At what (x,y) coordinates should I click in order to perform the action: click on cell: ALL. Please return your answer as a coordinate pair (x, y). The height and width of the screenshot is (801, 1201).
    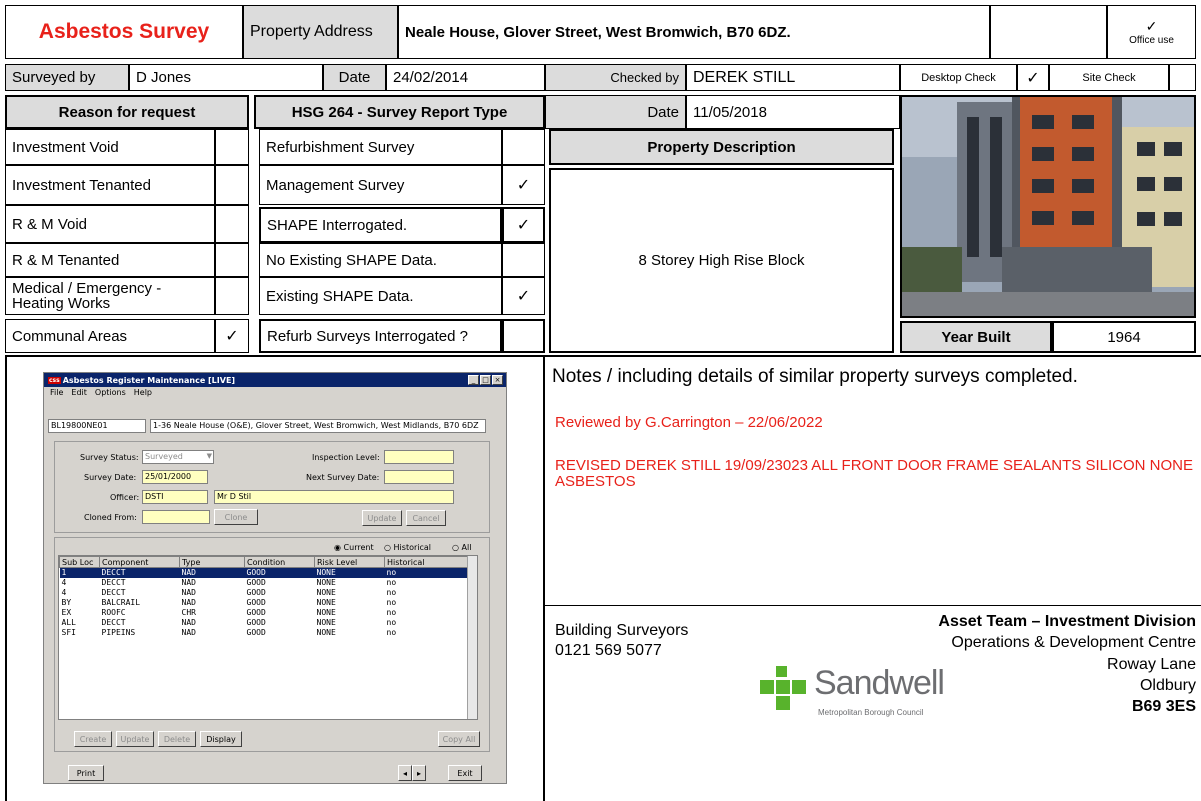
    Looking at the image, I should click on (68, 622).